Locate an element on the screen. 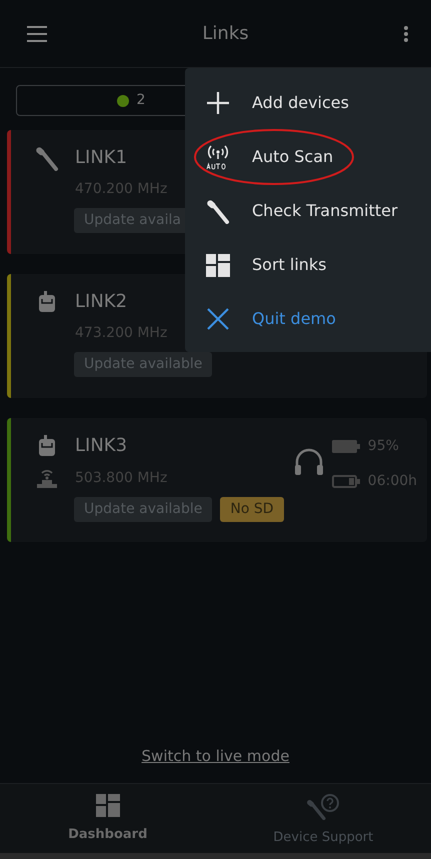 This screenshot has width=431, height=859. page-title: Links is located at coordinates (225, 34).